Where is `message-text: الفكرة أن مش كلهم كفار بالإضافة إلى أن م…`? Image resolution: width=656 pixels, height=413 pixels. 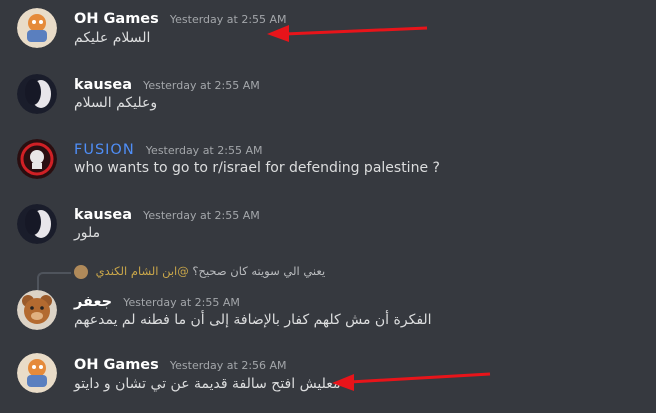
message-text: الفكرة أن مش كلهم كفار بالإضافة إلى أن م… is located at coordinates (253, 320).